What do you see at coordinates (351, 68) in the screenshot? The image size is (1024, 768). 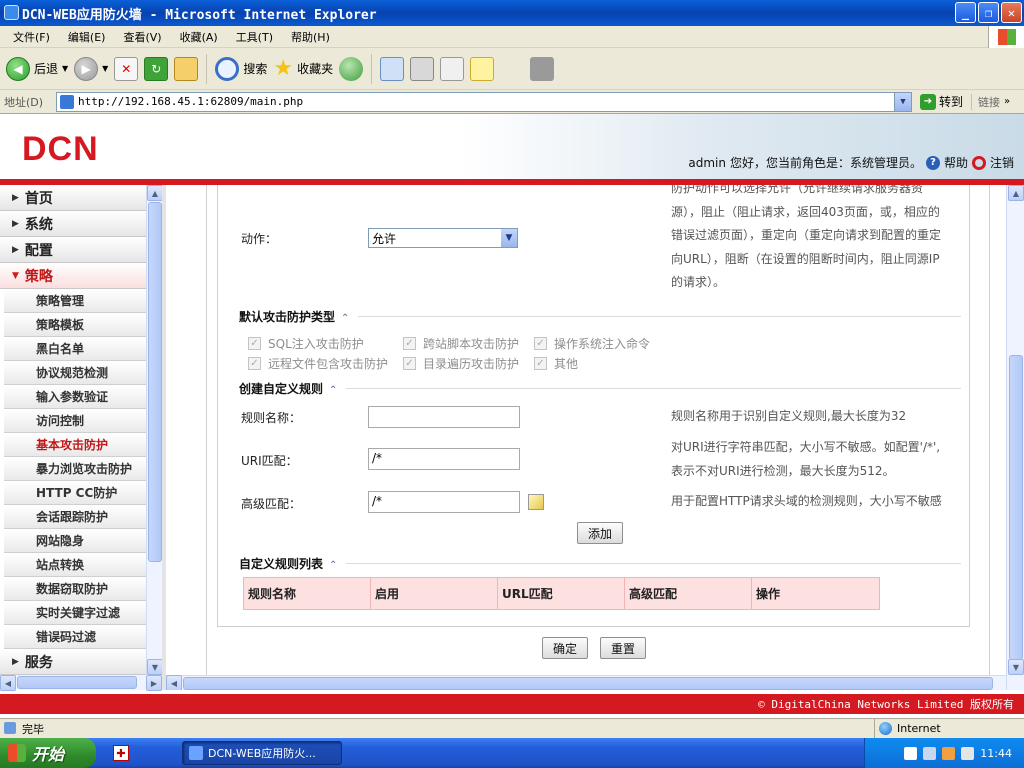 I see `history-icon` at bounding box center [351, 68].